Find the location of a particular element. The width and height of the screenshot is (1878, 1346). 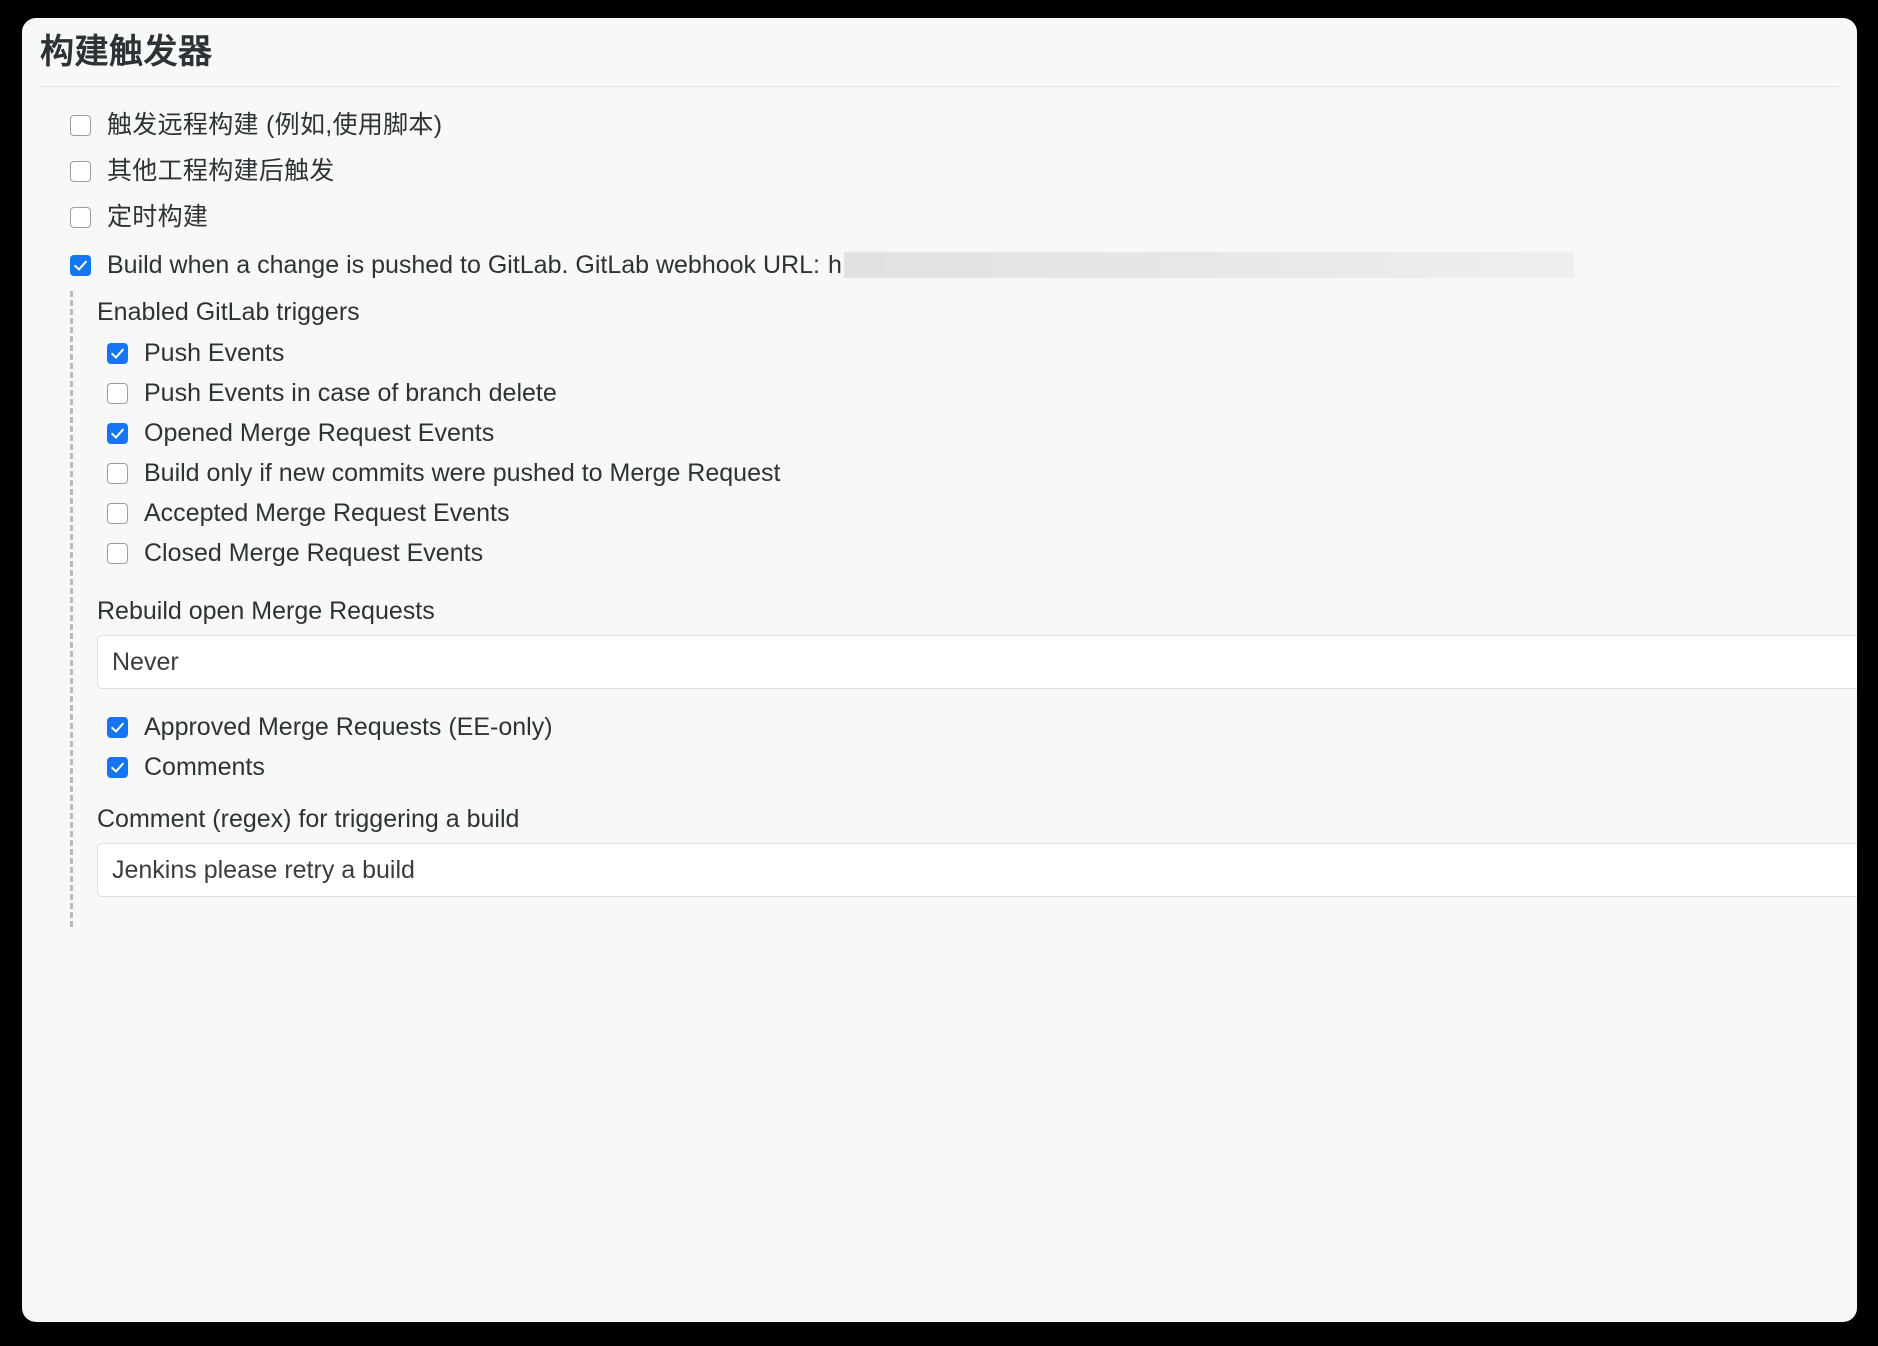

option-label-push-events-branch-delete: Push Events in case of branch delete is located at coordinates (350, 393).